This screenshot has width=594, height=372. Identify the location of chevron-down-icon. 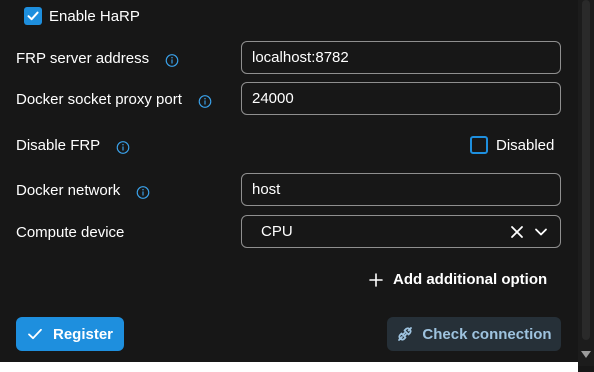
(541, 232).